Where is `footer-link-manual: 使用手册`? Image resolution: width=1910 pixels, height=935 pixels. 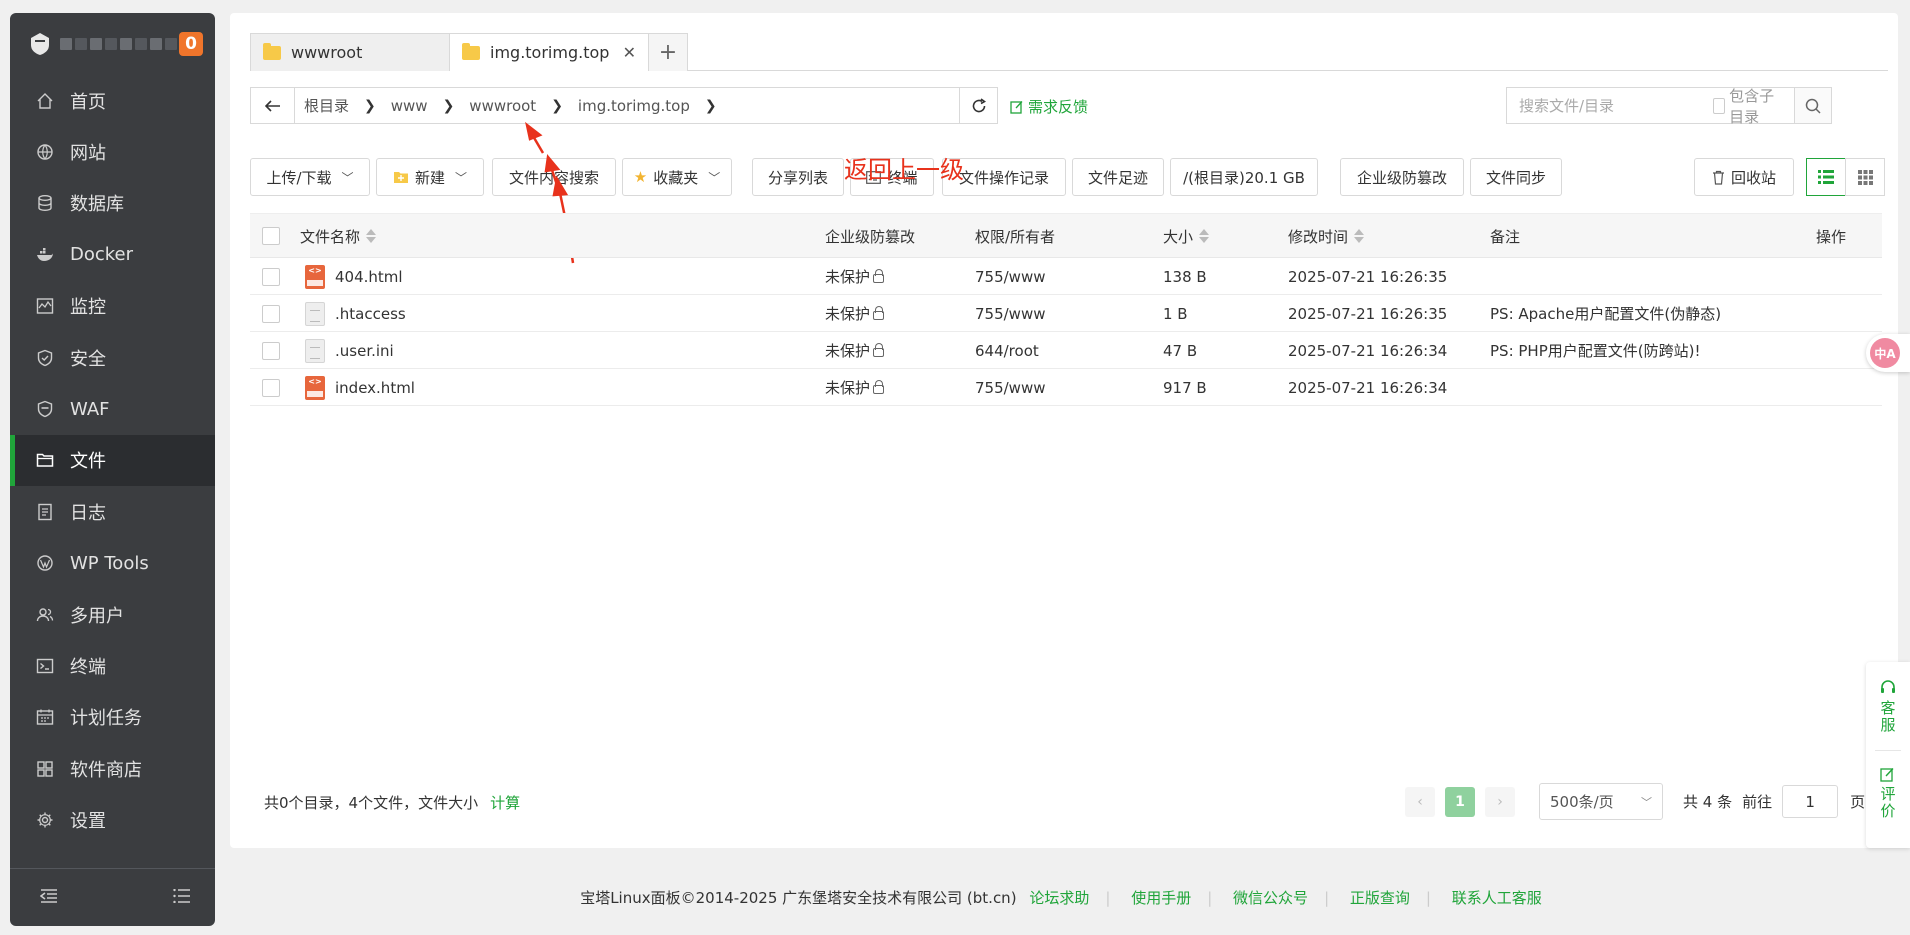 footer-link-manual: 使用手册 is located at coordinates (1161, 898).